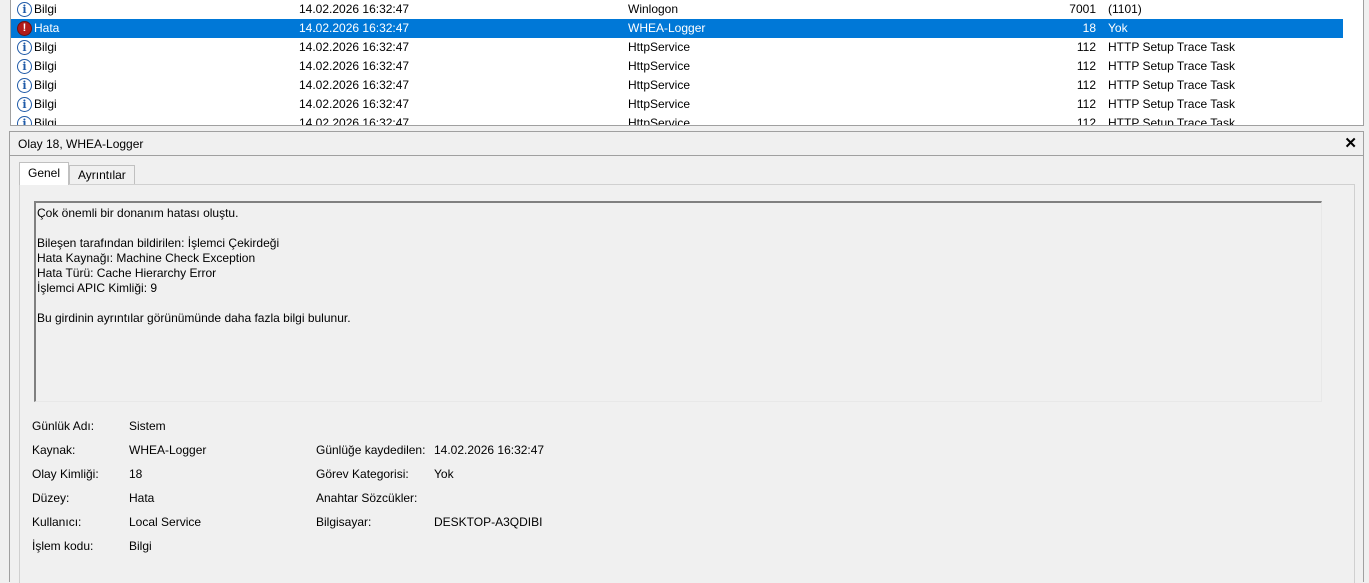 This screenshot has height=583, width=1369. Describe the element at coordinates (127, 273) in the screenshot. I see `description-line: Hata Türü: Cache Hierarchy Error` at that location.